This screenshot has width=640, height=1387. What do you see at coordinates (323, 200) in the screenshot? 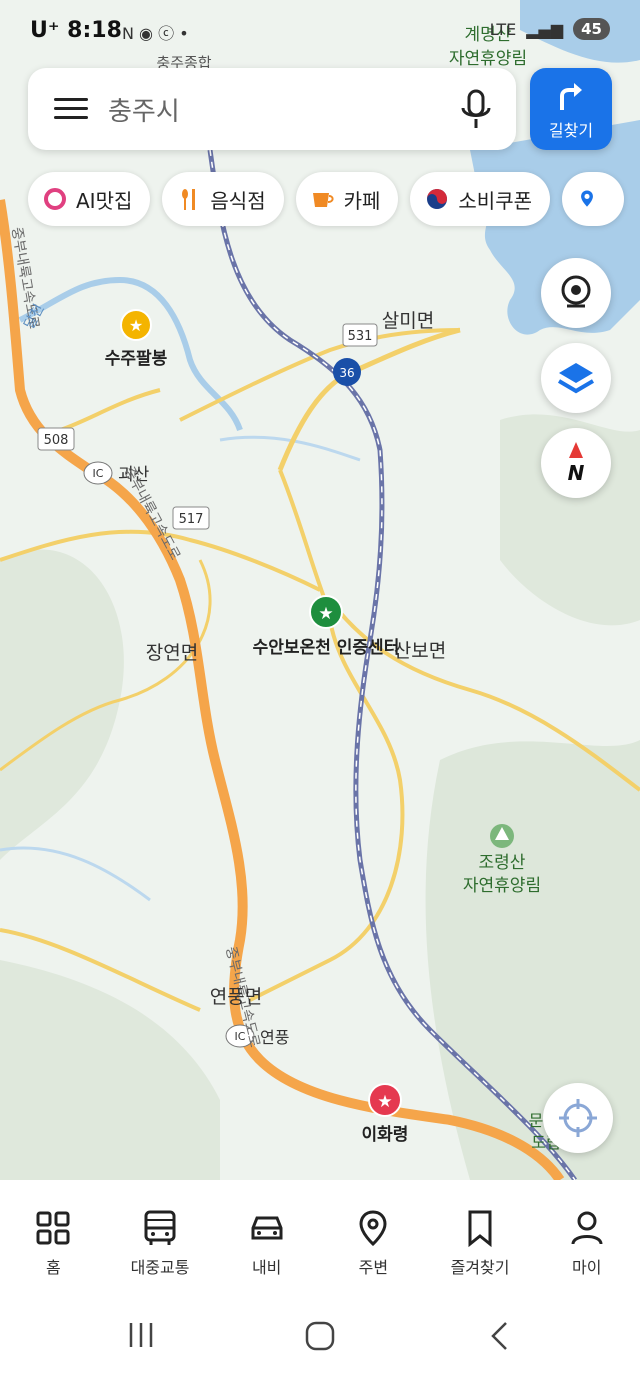
I see `coffee-cup-icon` at bounding box center [323, 200].